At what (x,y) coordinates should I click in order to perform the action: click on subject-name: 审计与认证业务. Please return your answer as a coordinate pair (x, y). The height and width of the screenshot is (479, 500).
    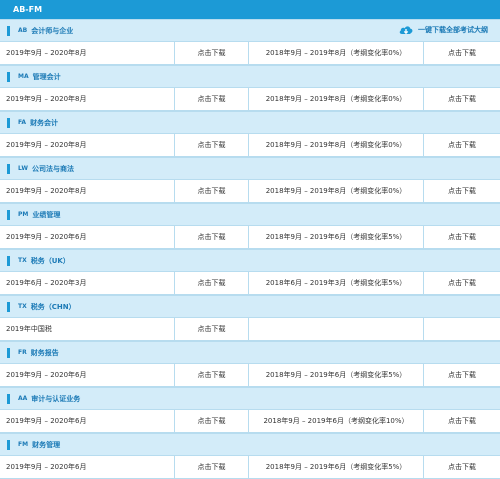
    Looking at the image, I should click on (56, 398).